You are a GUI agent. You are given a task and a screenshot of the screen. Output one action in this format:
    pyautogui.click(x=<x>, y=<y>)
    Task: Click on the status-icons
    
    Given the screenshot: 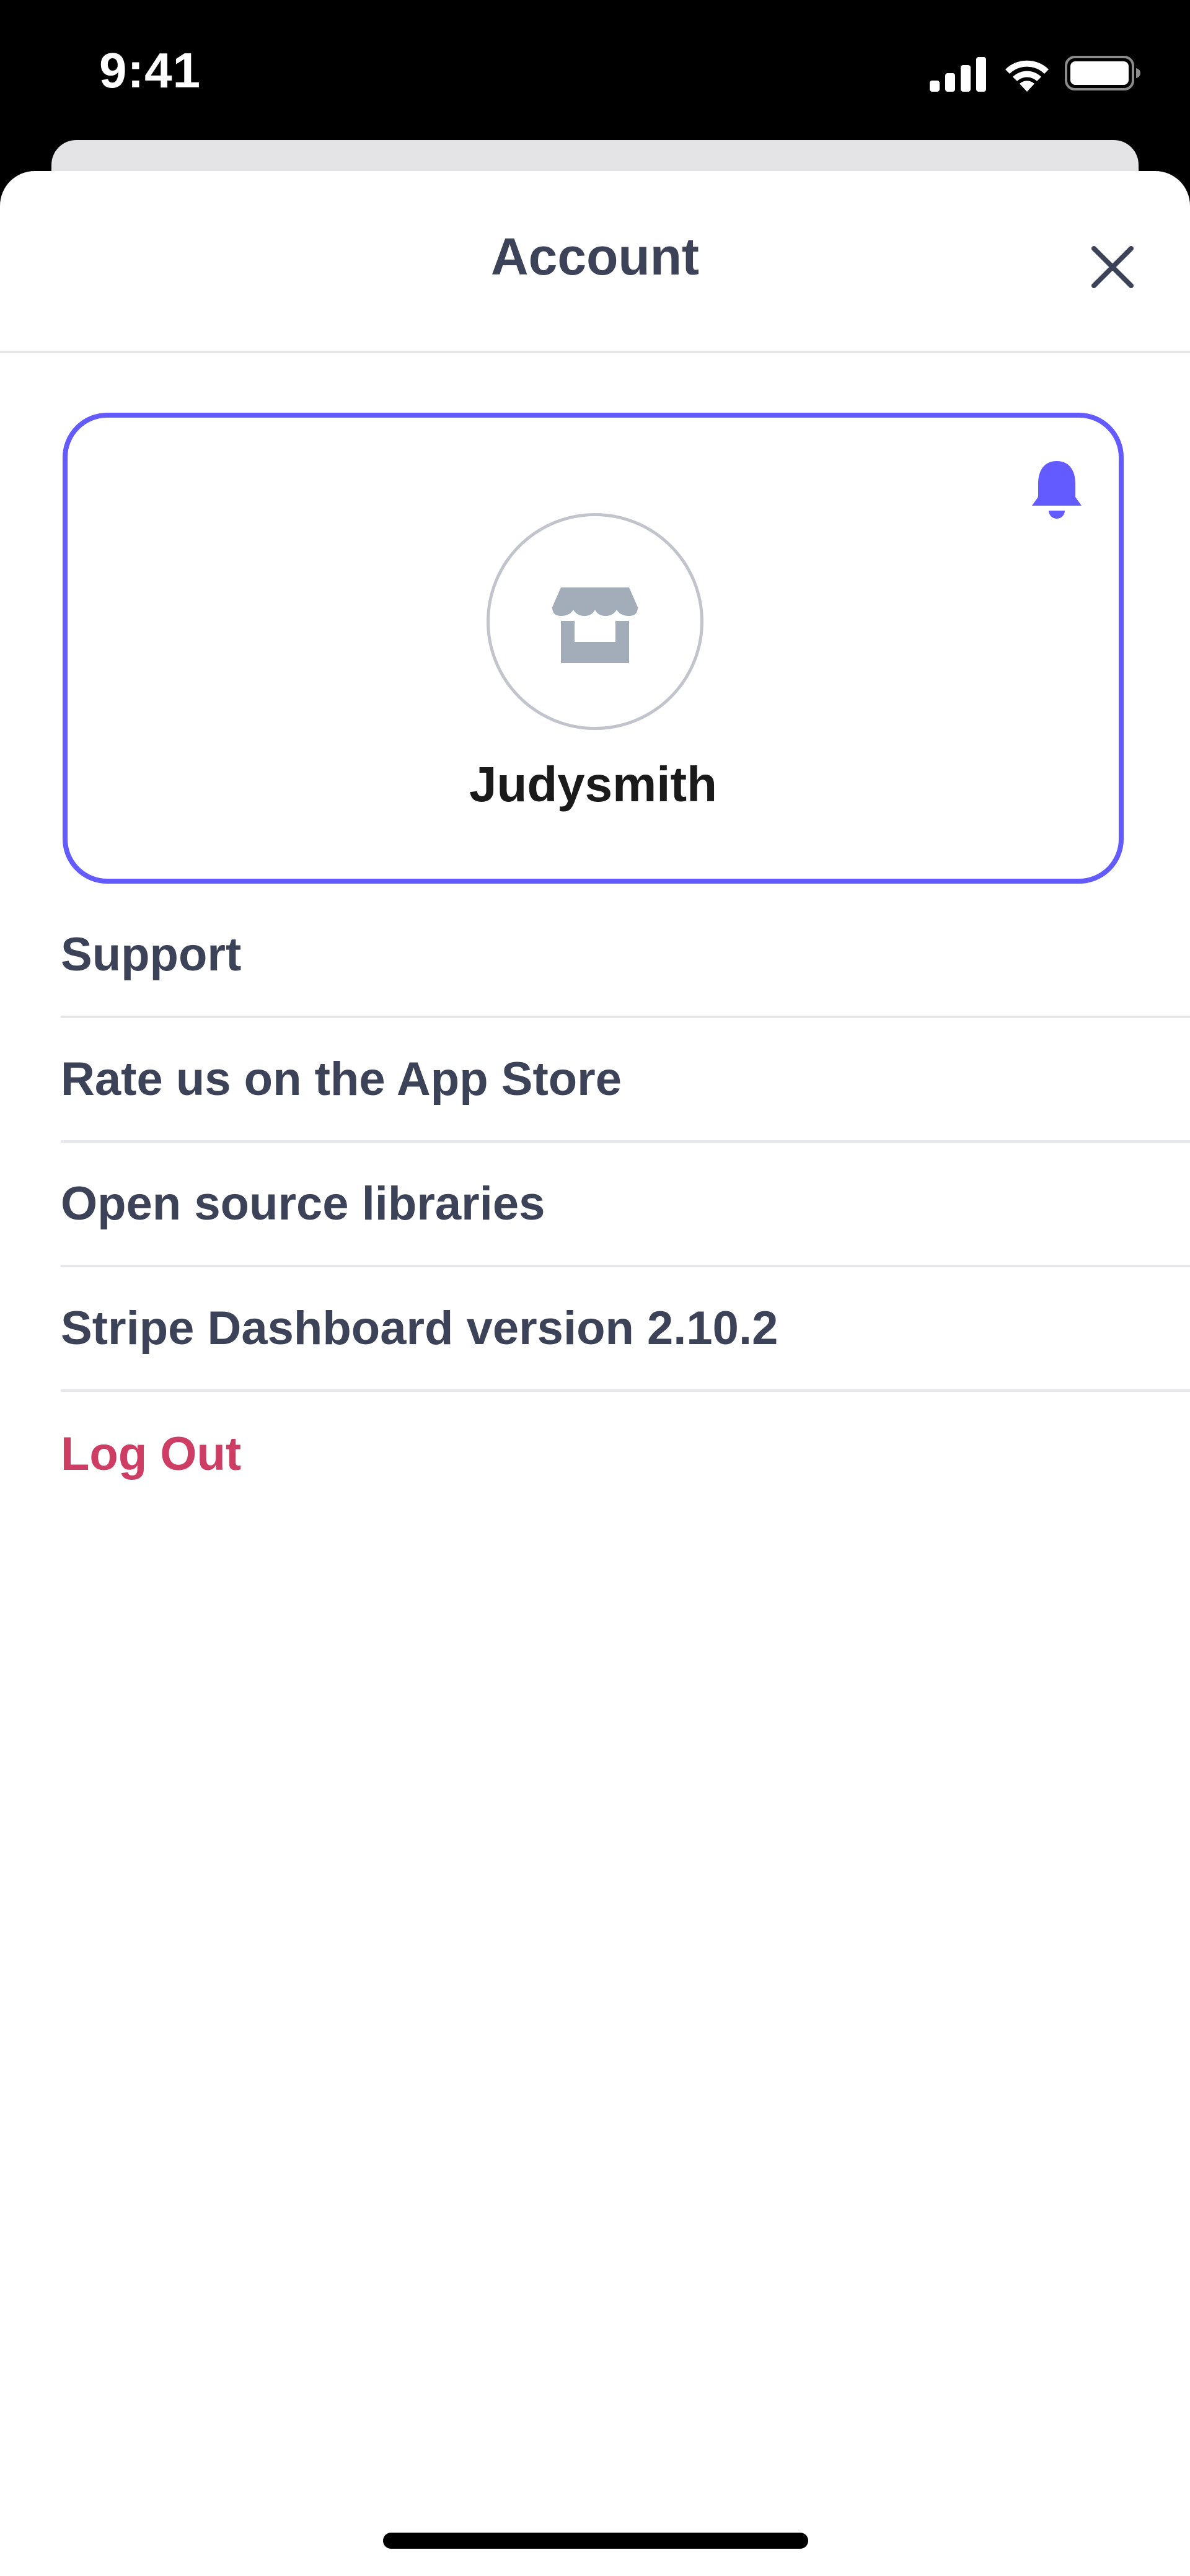 What is the action you would take?
    pyautogui.click(x=1035, y=73)
    